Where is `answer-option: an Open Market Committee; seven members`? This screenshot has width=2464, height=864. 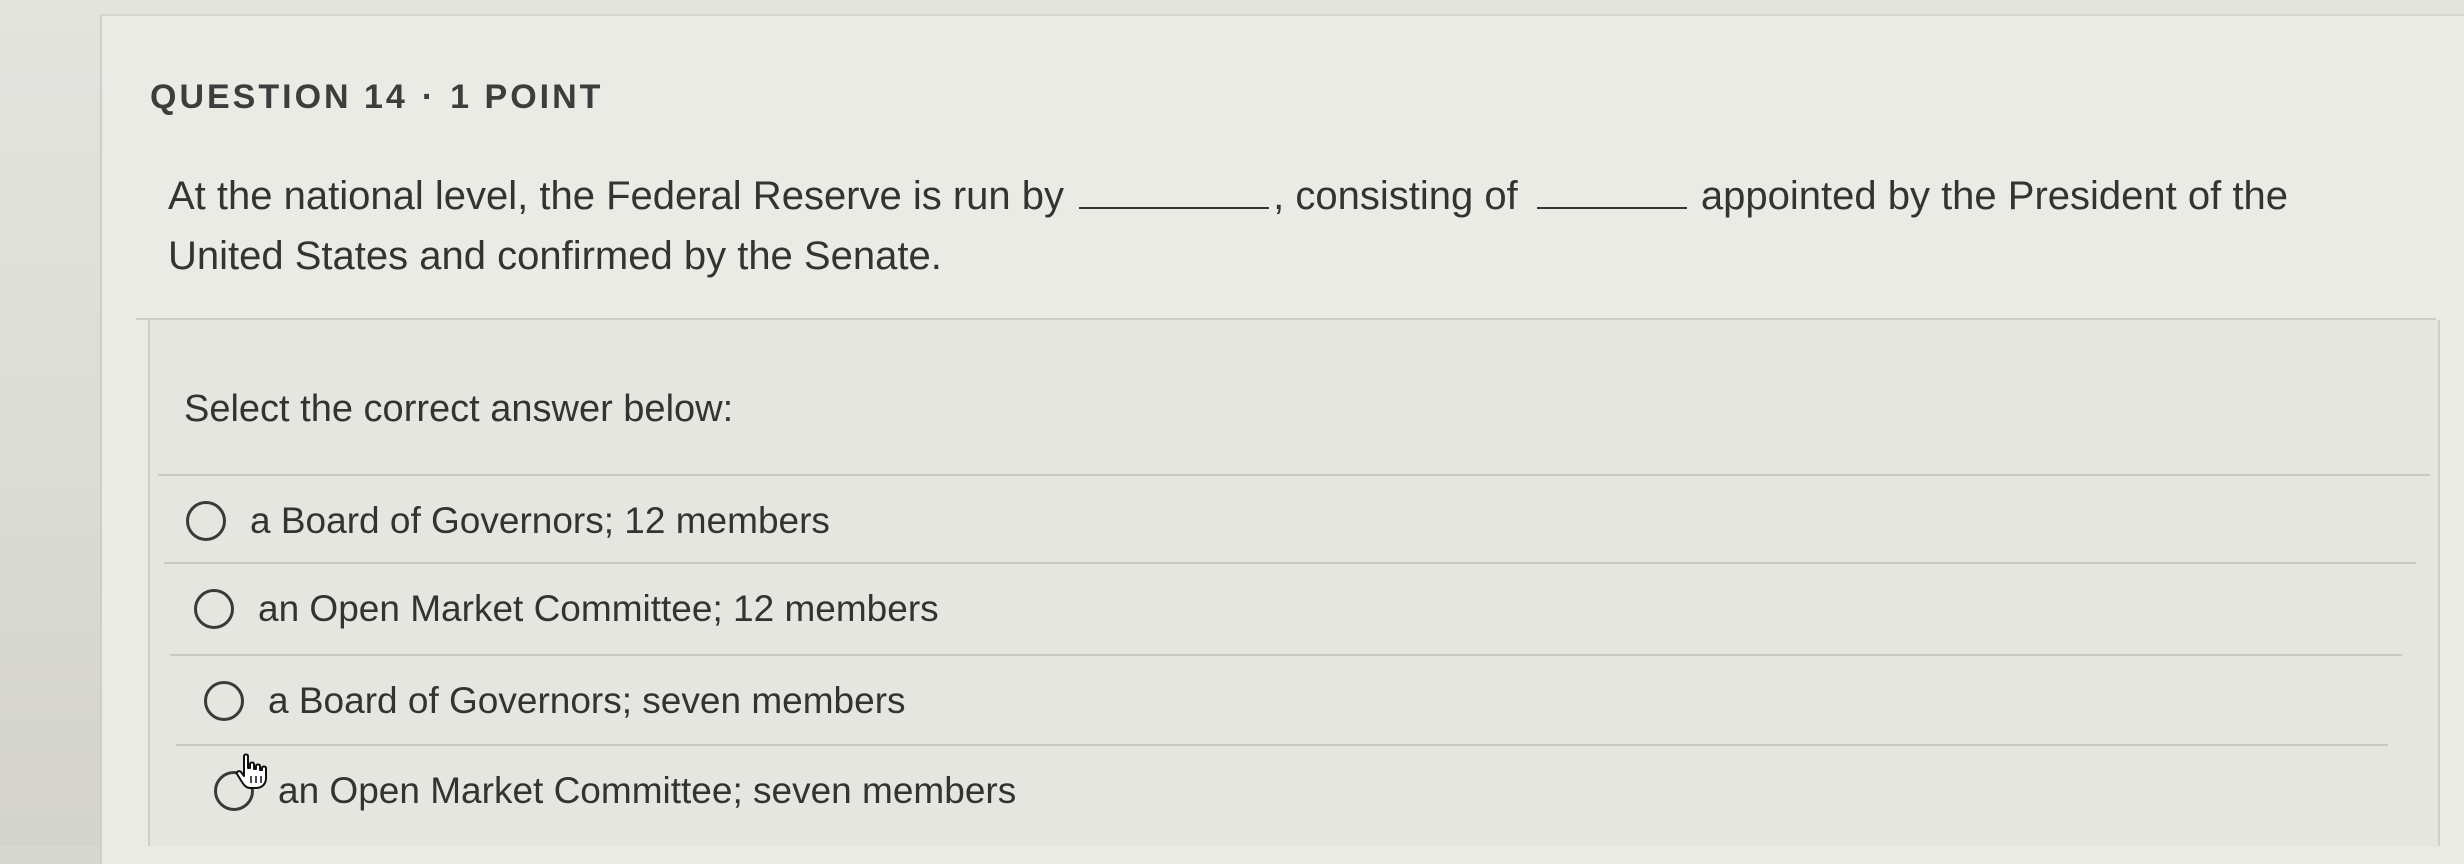 answer-option: an Open Market Committee; seven members is located at coordinates (1282, 790).